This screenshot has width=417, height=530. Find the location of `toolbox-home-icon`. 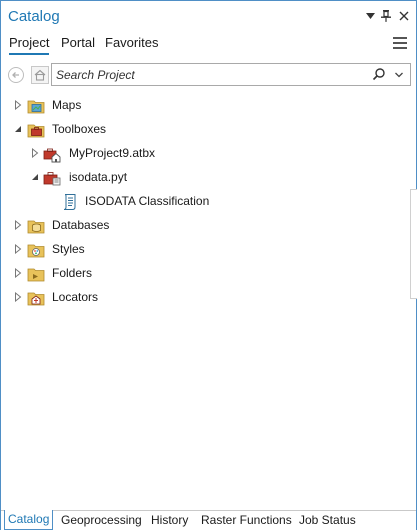

toolbox-home-icon is located at coordinates (52, 155).